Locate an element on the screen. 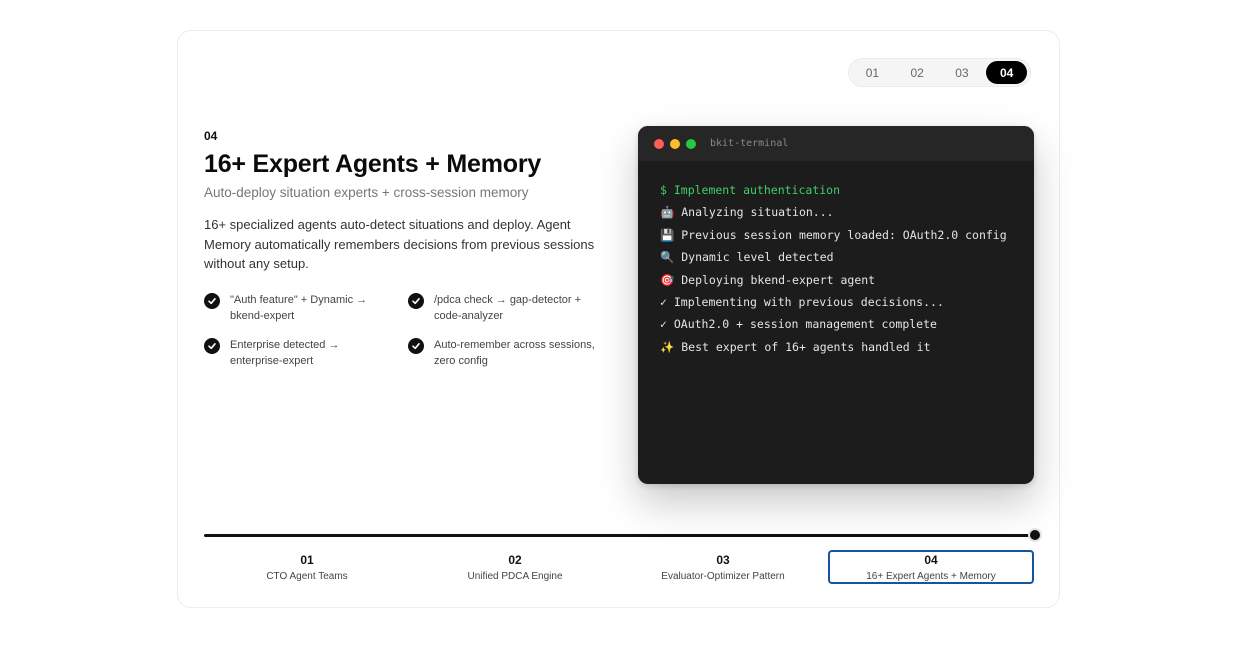 The height and width of the screenshot is (646, 1235). timeline-step-04: 04 16+ Expert Agents + Memory is located at coordinates (931, 567).